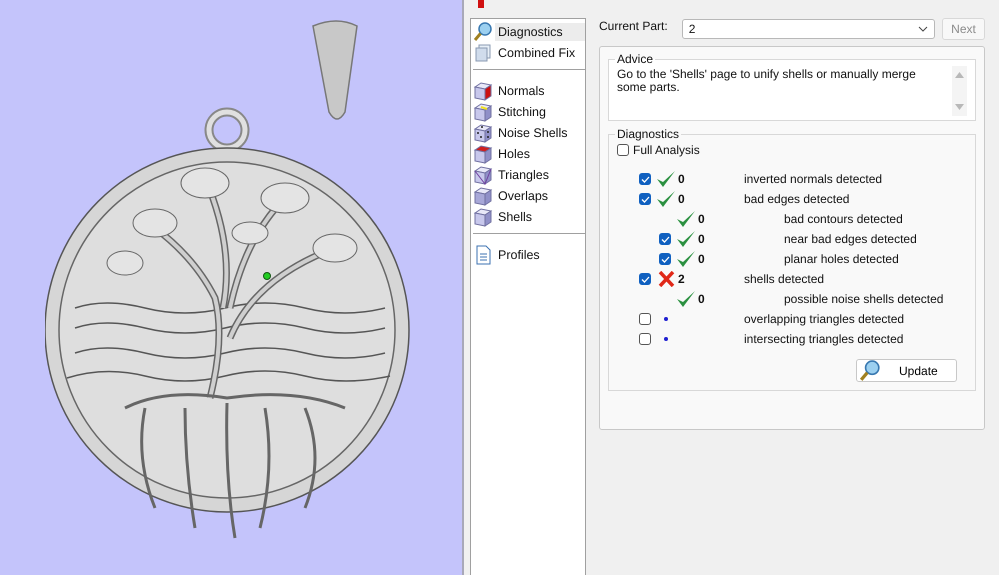 The height and width of the screenshot is (575, 999). I want to click on nav-item: Stitching, so click(540, 111).